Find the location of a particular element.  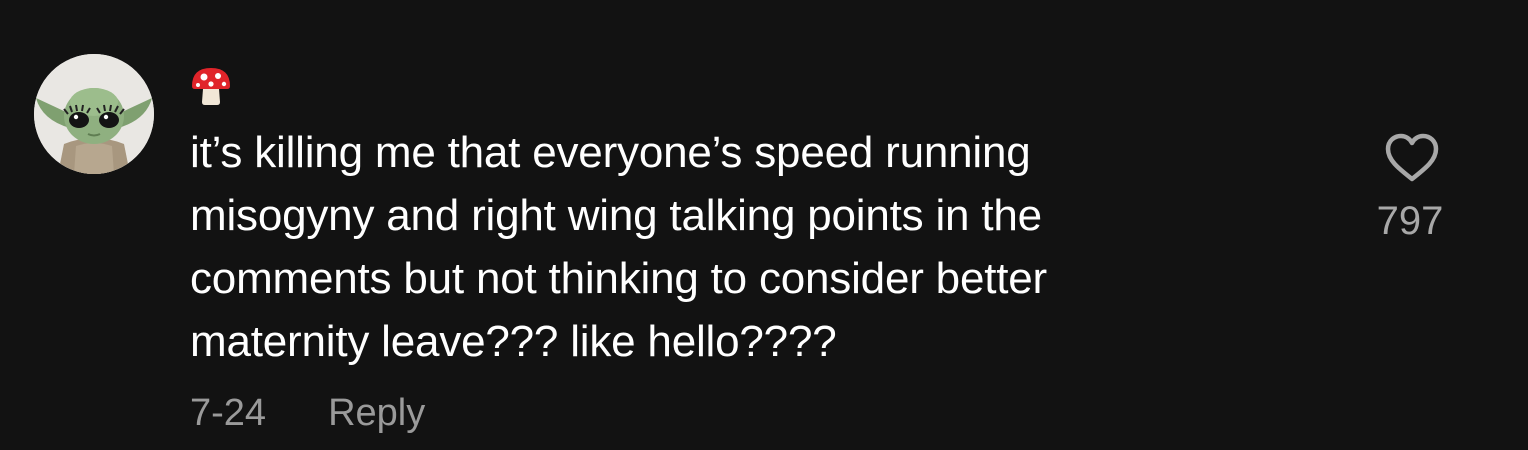

username is located at coordinates (211, 86).